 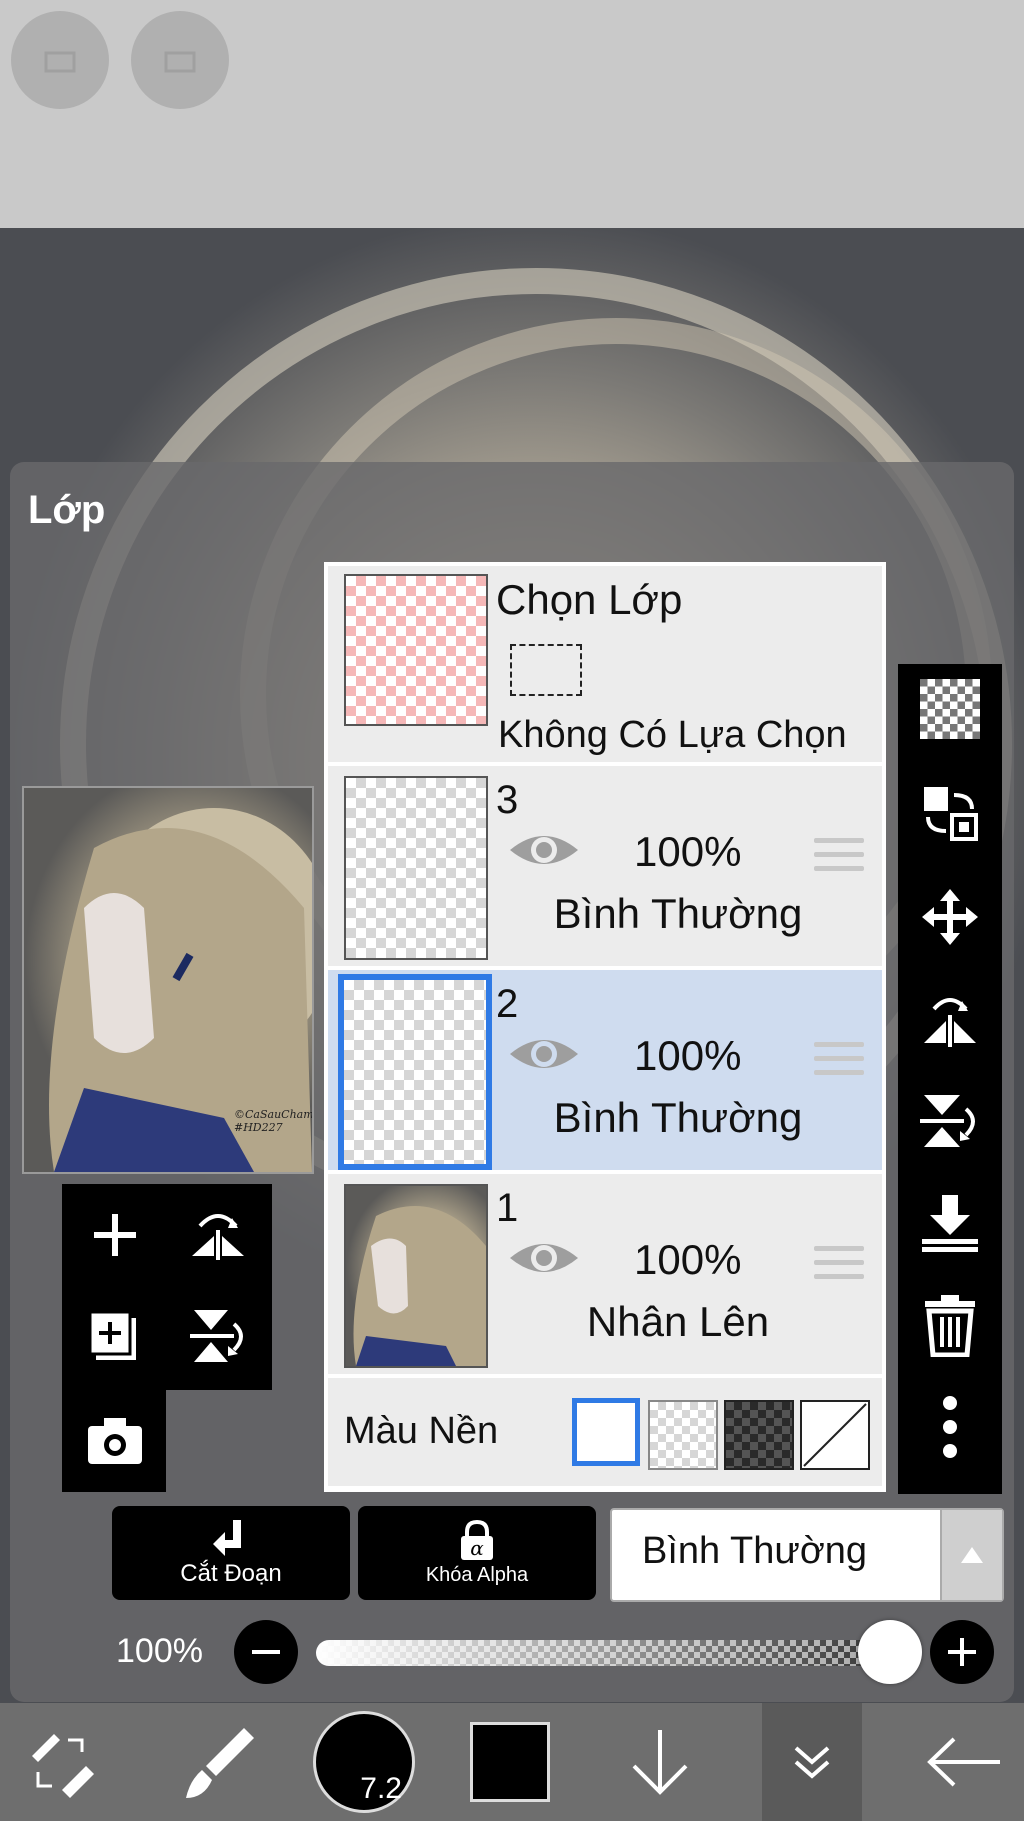 What do you see at coordinates (890, 1652) in the screenshot?
I see `opacity-slider-knob` at bounding box center [890, 1652].